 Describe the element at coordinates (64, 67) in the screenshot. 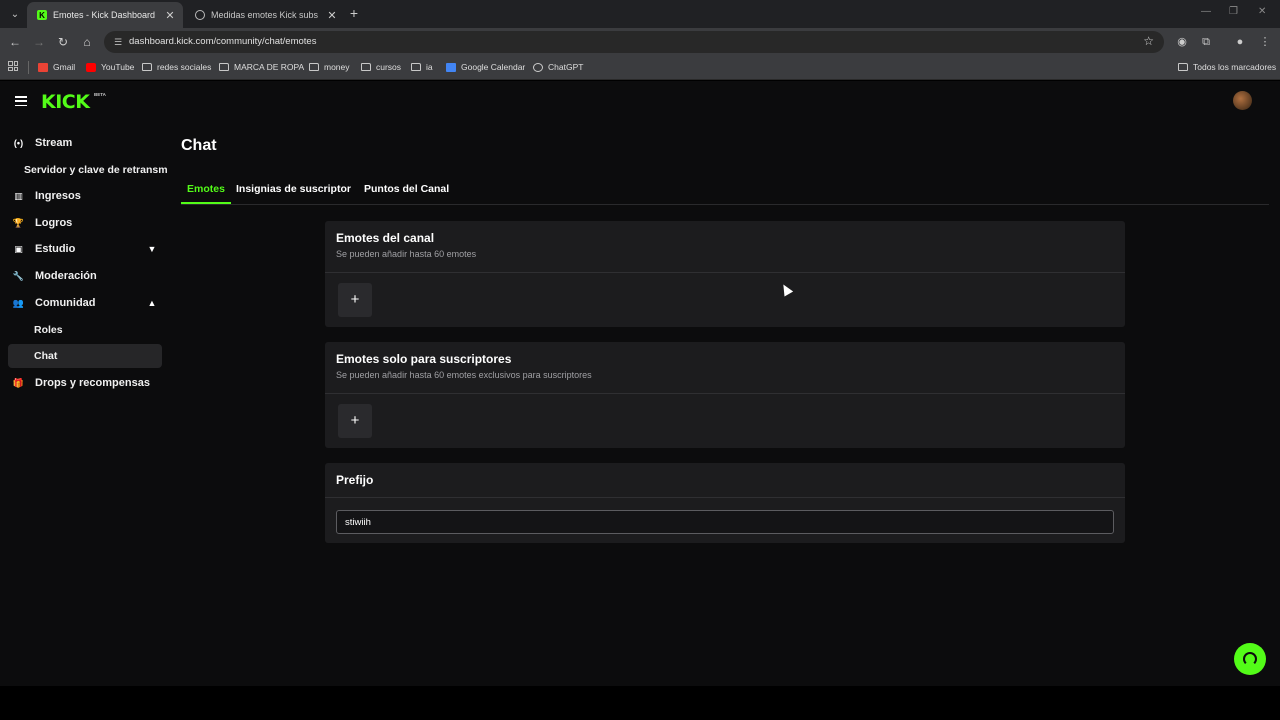

I see `bookmark-label: Gmail` at that location.